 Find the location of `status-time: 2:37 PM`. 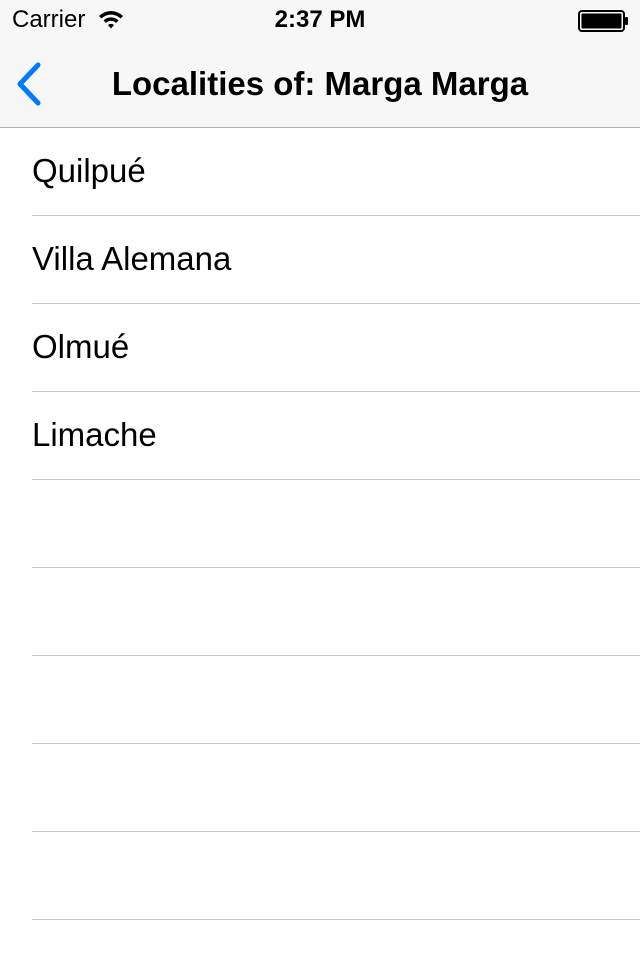

status-time: 2:37 PM is located at coordinates (320, 19).